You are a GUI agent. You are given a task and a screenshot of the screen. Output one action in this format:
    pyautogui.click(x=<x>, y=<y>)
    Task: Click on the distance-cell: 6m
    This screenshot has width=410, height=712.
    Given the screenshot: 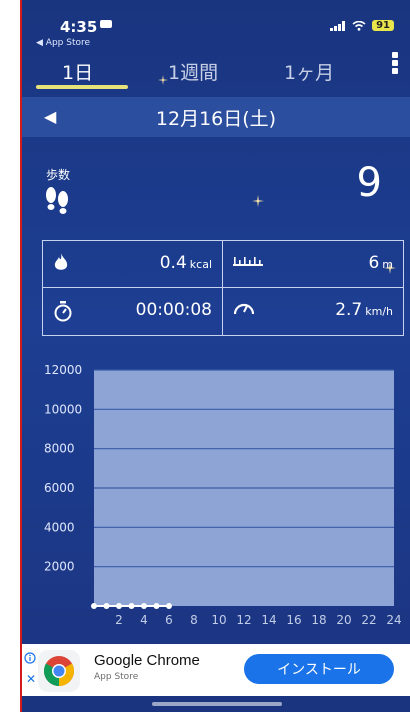 What is the action you would take?
    pyautogui.click(x=313, y=264)
    